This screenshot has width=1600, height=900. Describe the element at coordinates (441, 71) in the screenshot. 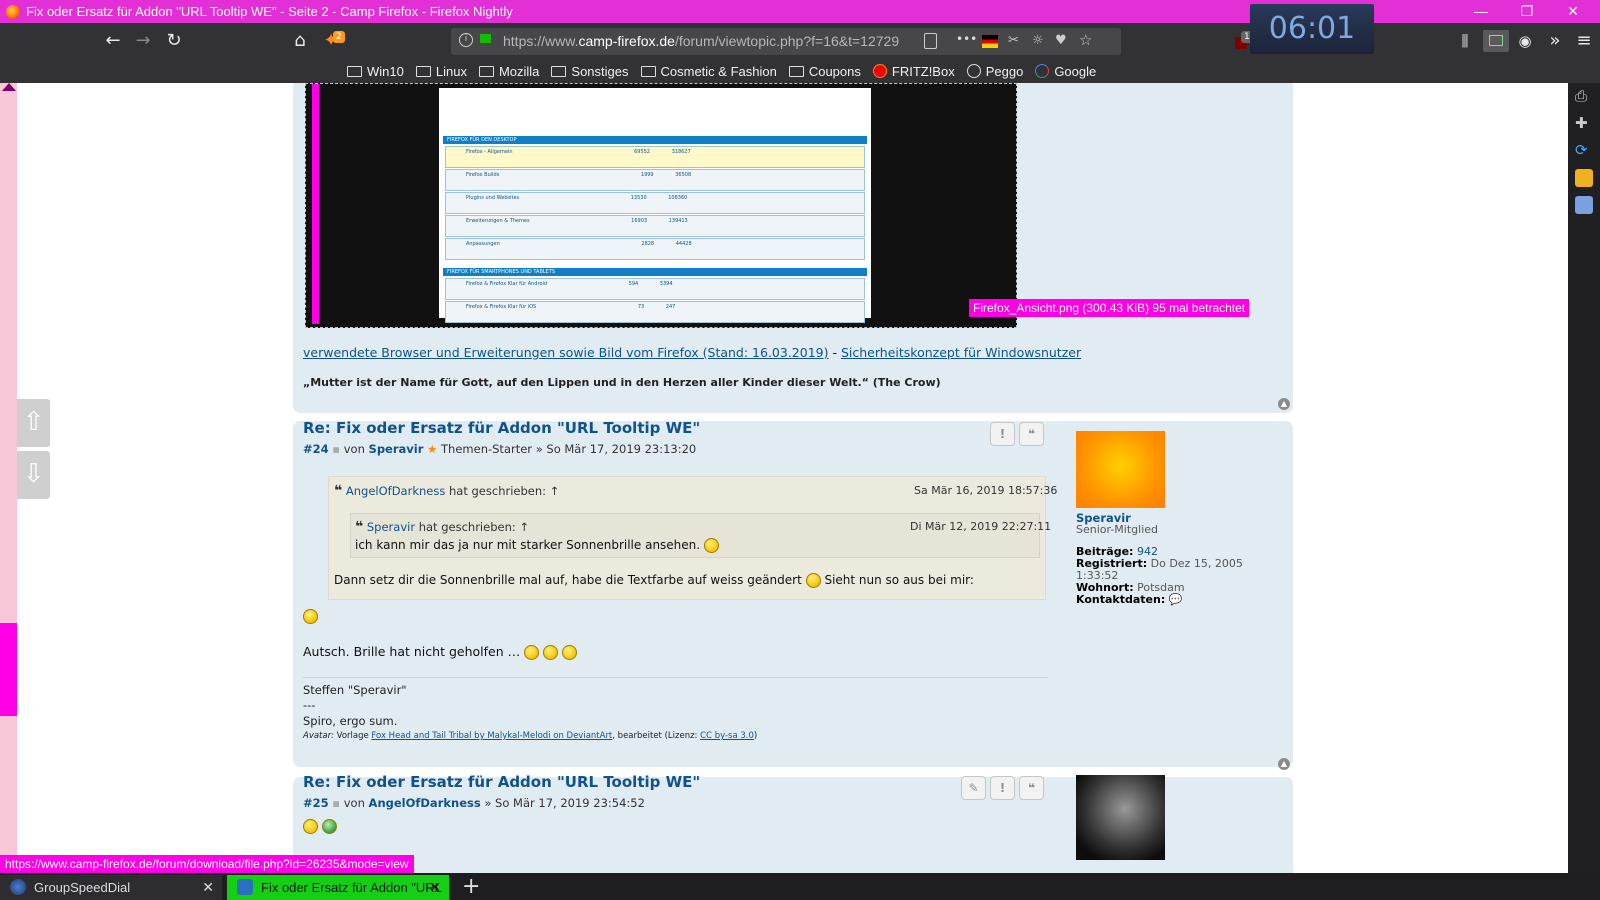

I see `bookmark-linux: Linux` at that location.